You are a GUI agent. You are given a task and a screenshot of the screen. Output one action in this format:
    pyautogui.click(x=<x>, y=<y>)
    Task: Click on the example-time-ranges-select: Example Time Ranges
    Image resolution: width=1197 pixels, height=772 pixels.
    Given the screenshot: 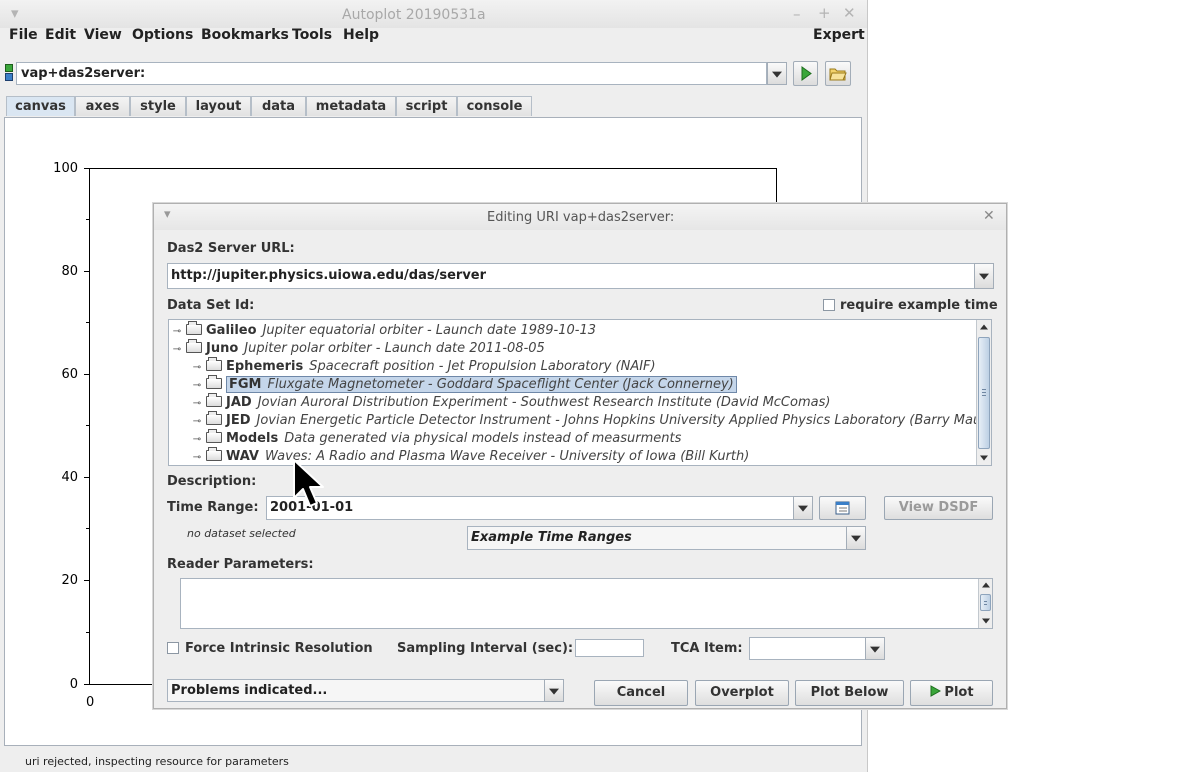 What is the action you would take?
    pyautogui.click(x=657, y=538)
    